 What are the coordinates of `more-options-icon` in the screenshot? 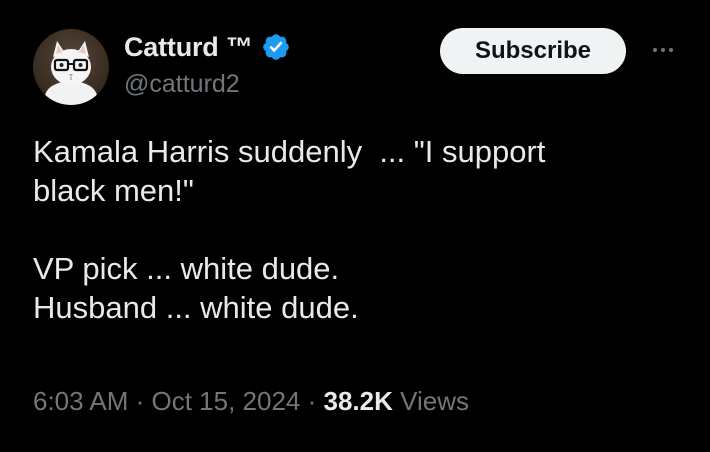 It's located at (663, 50).